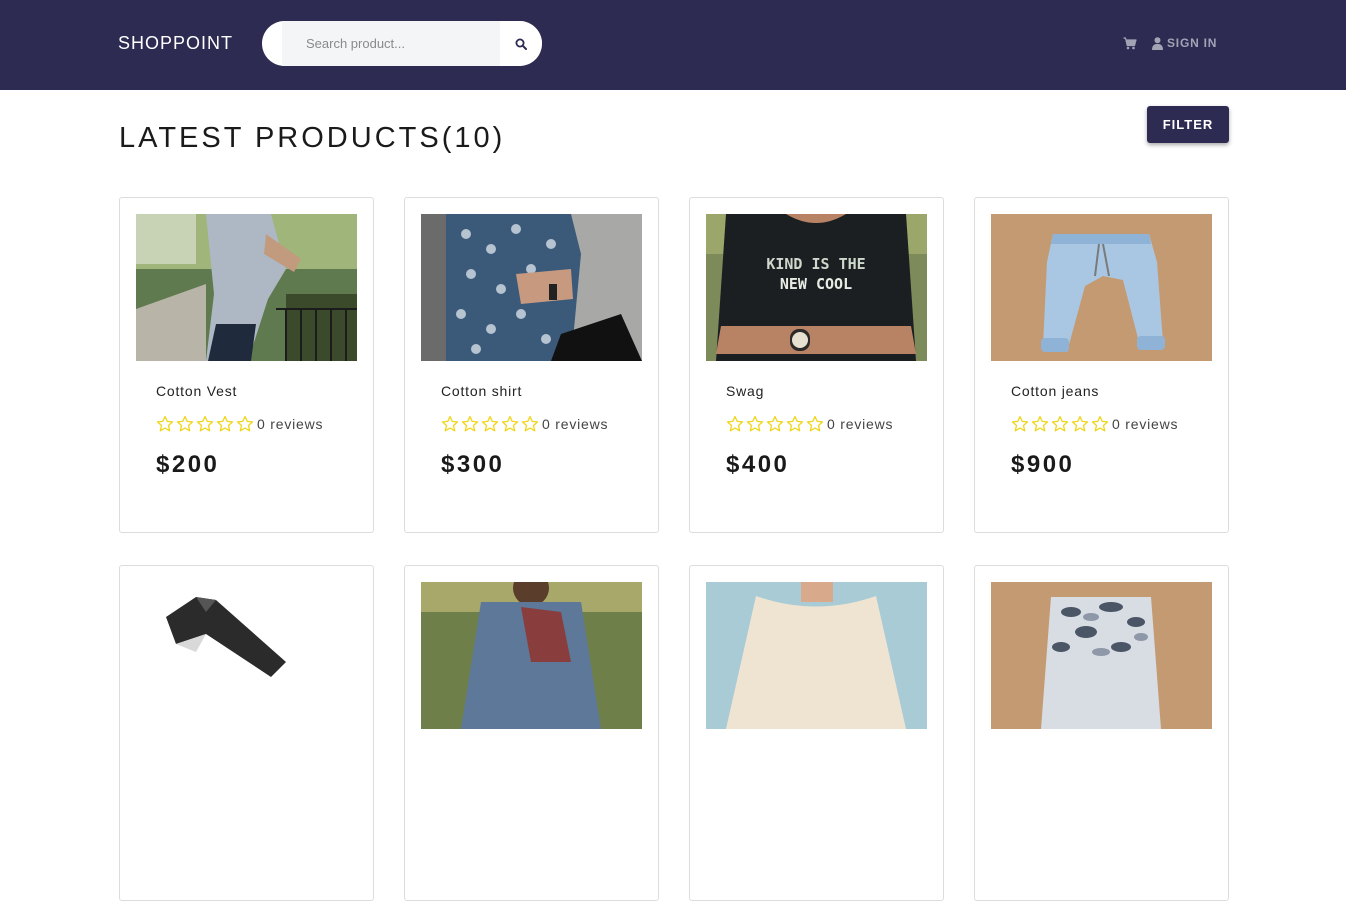 This screenshot has height=901, width=1346. I want to click on search-input, so click(391, 43).